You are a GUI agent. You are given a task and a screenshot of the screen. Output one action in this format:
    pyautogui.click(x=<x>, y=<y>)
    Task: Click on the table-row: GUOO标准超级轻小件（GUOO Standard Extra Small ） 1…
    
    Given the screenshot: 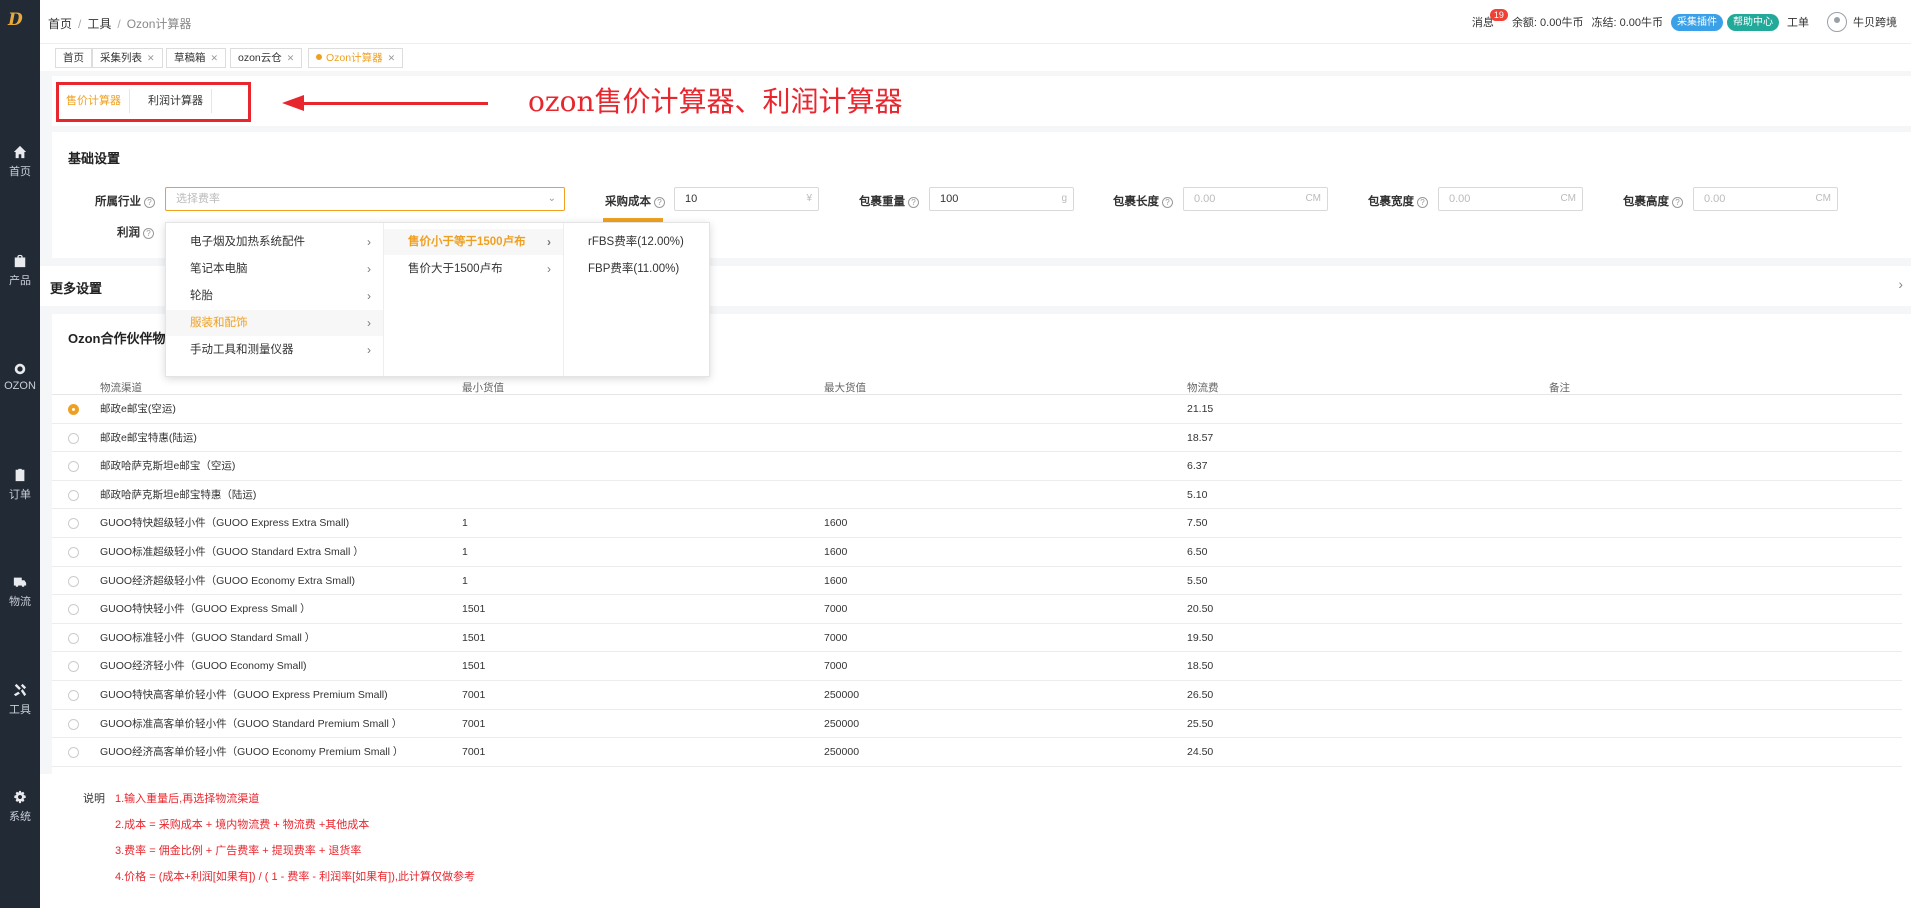 What is the action you would take?
    pyautogui.click(x=977, y=552)
    